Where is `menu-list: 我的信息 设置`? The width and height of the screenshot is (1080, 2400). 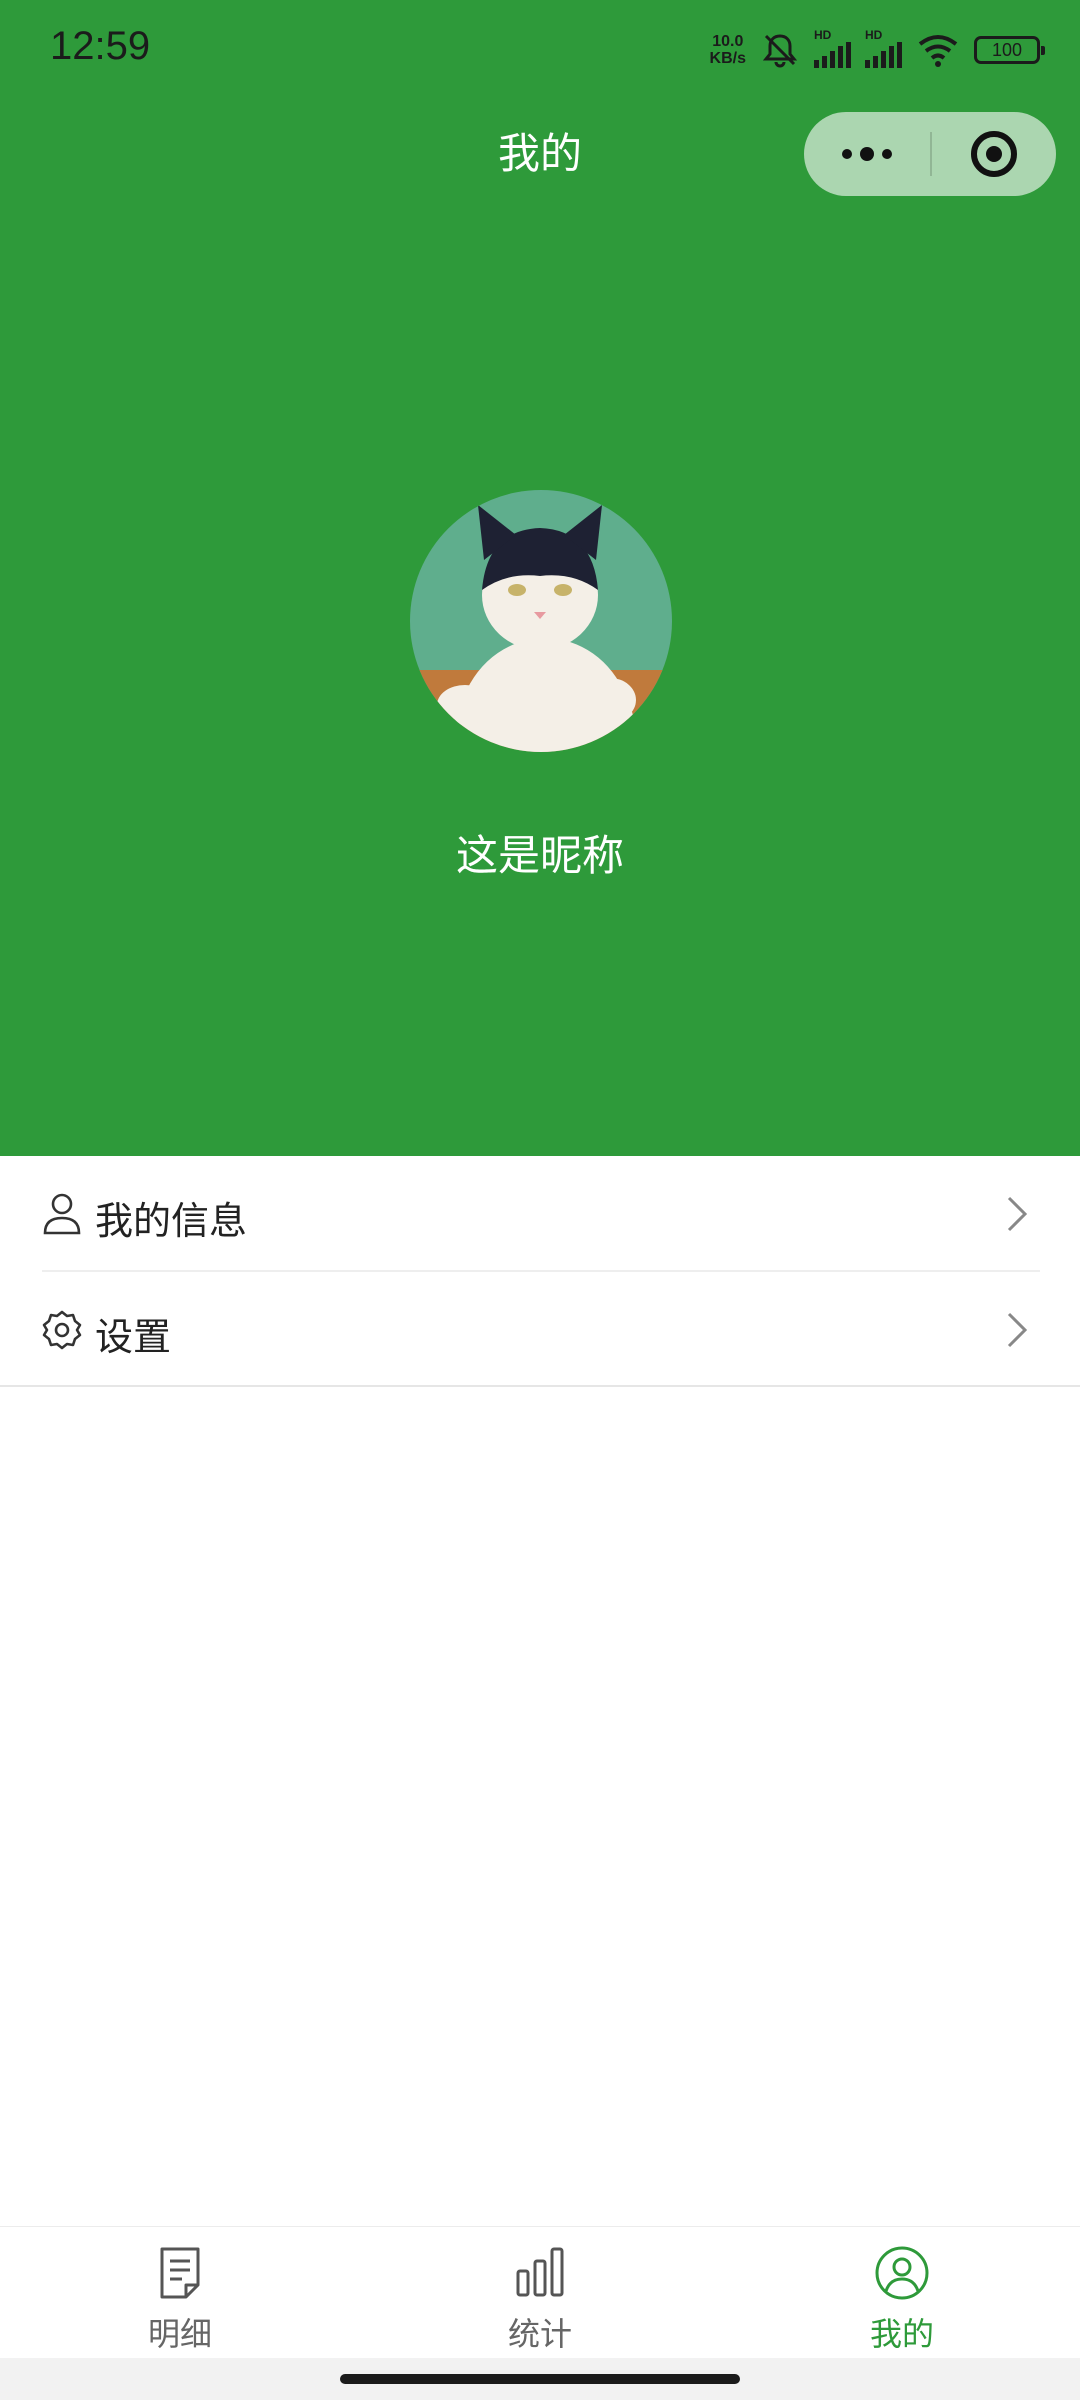 menu-list: 我的信息 设置 is located at coordinates (540, 1272).